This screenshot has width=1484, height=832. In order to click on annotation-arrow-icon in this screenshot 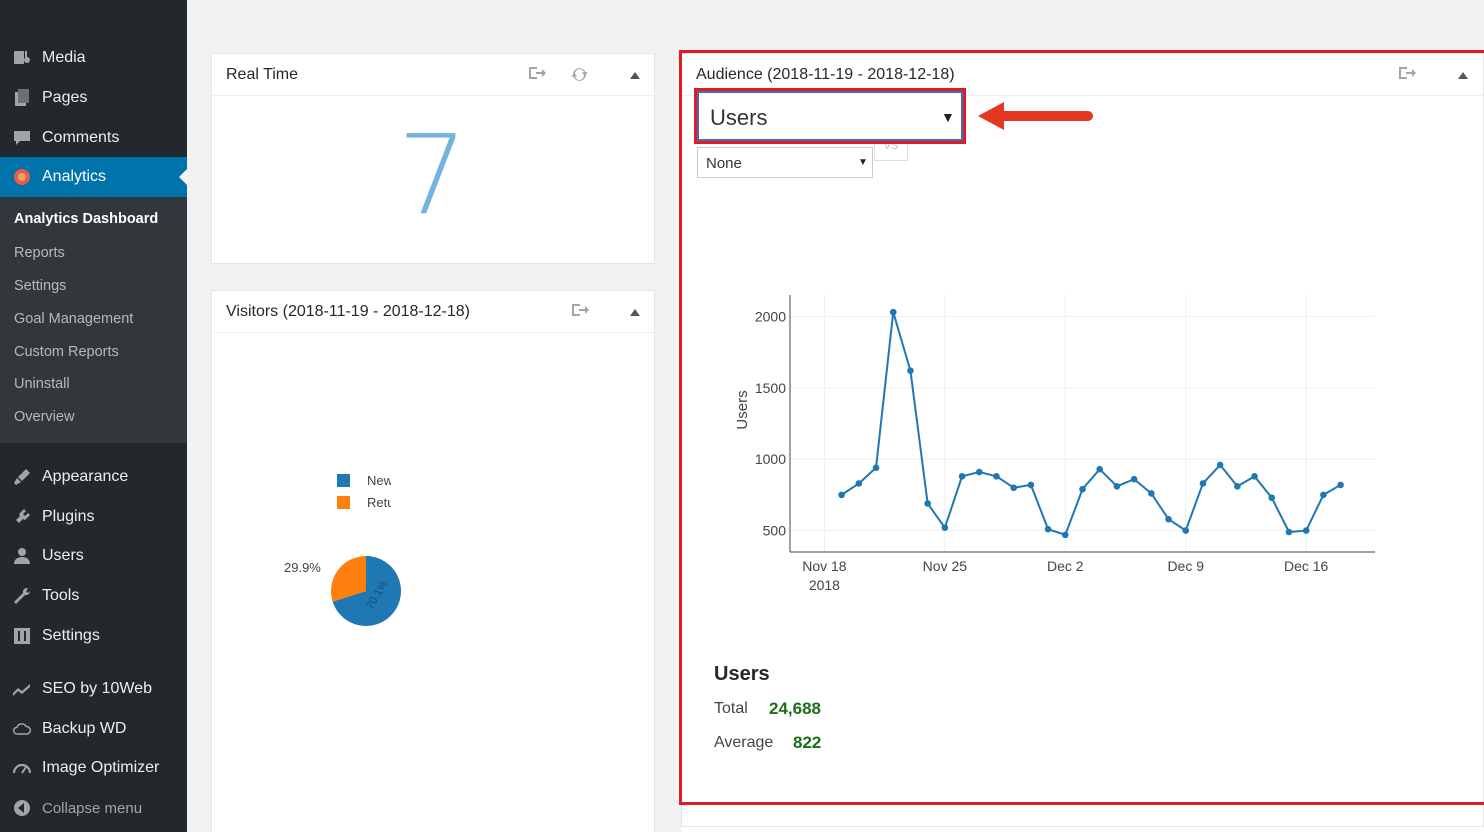, I will do `click(1035, 116)`.